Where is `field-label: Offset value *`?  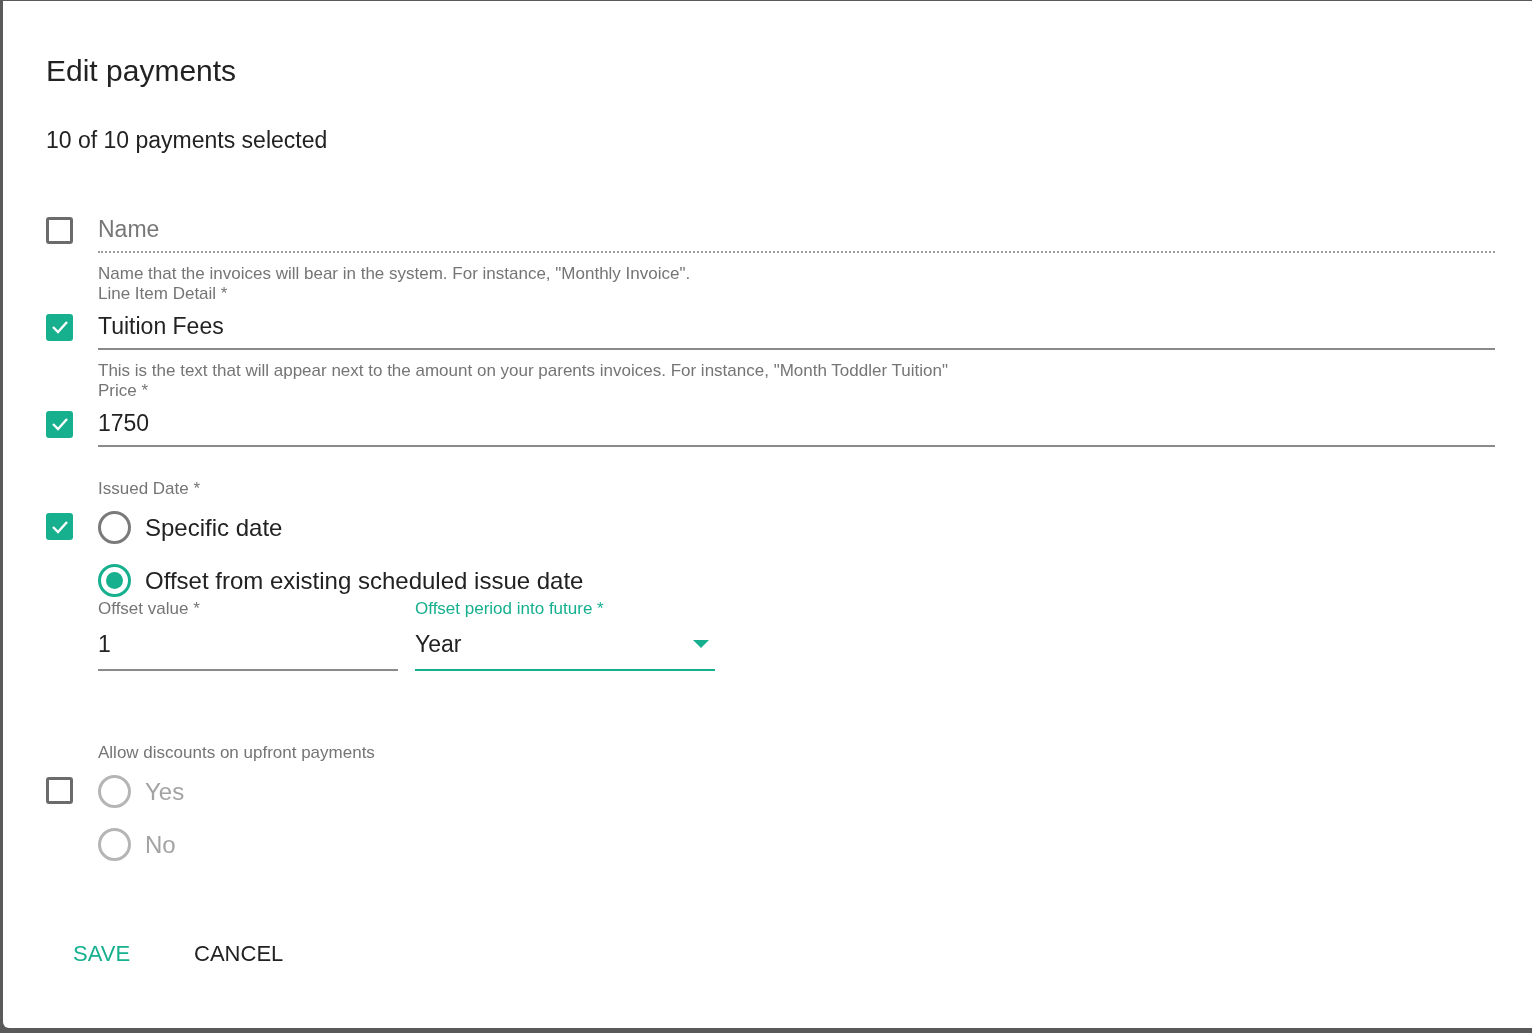 field-label: Offset value * is located at coordinates (149, 609).